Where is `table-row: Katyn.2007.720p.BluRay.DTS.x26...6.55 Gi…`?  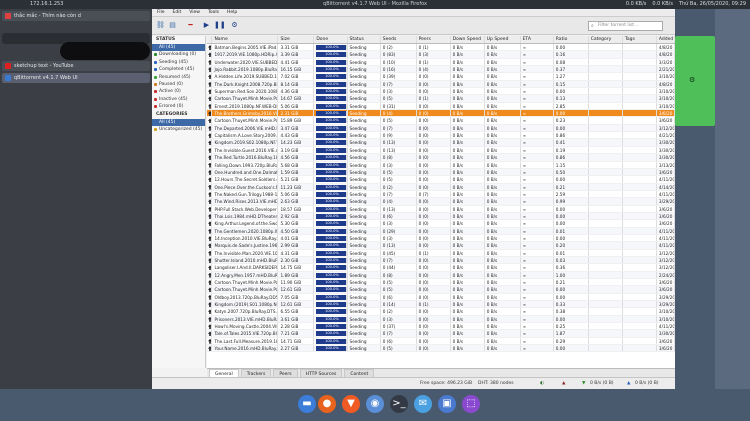 table-row: Katyn.2007.720p.BluRay.DTS.x26...6.55 Gi… is located at coordinates (441, 312).